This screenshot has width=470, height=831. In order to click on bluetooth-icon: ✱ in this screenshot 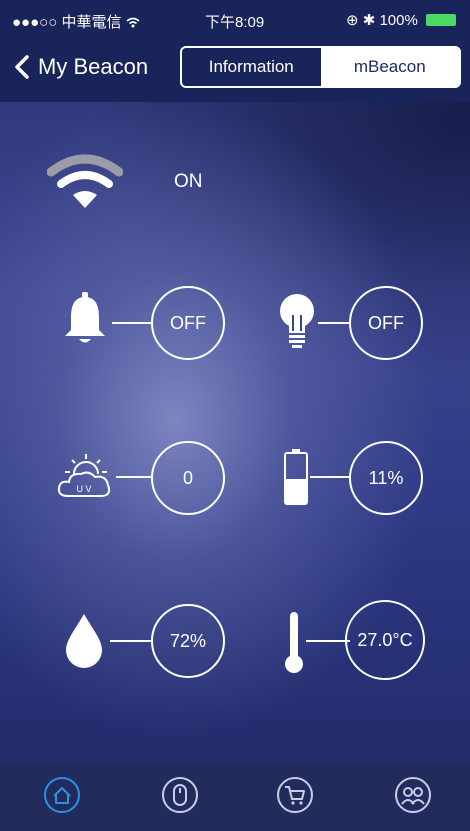, I will do `click(369, 20)`.